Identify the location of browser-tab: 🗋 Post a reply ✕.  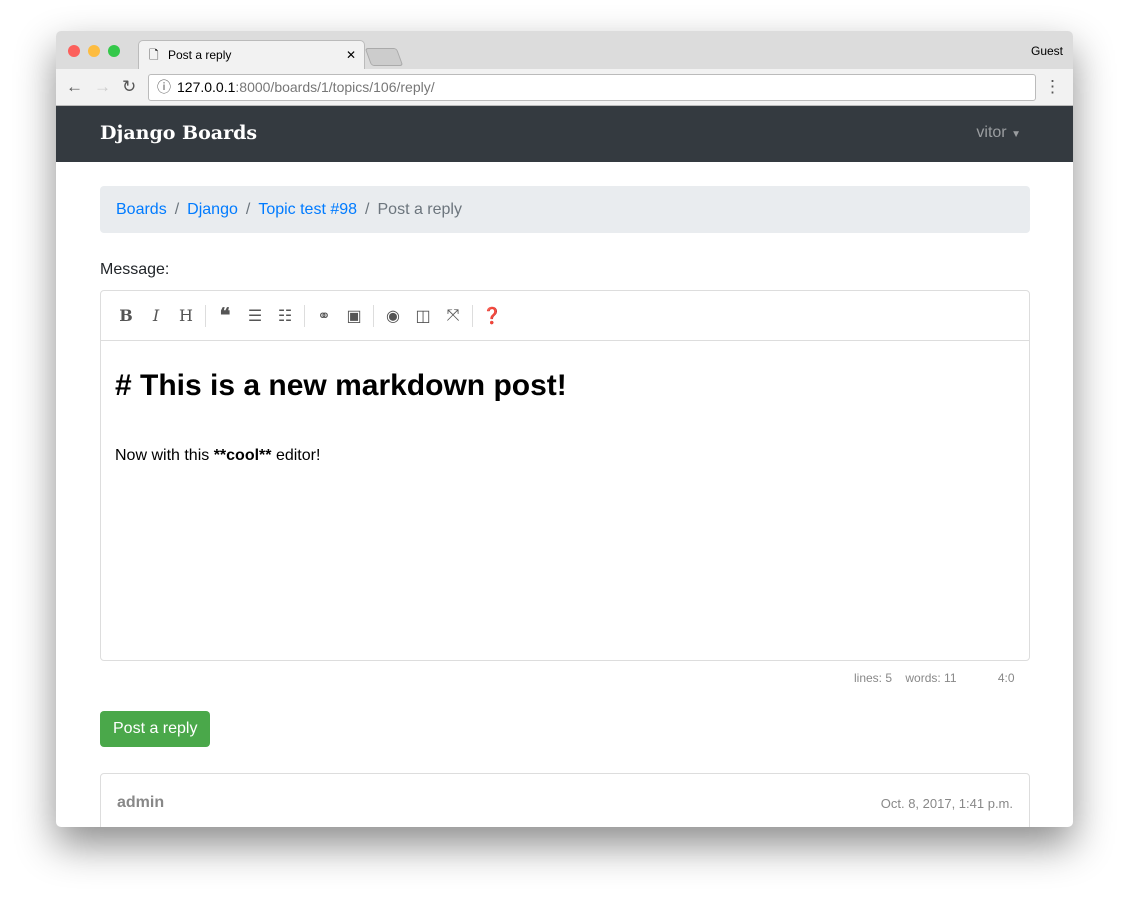
(251, 55).